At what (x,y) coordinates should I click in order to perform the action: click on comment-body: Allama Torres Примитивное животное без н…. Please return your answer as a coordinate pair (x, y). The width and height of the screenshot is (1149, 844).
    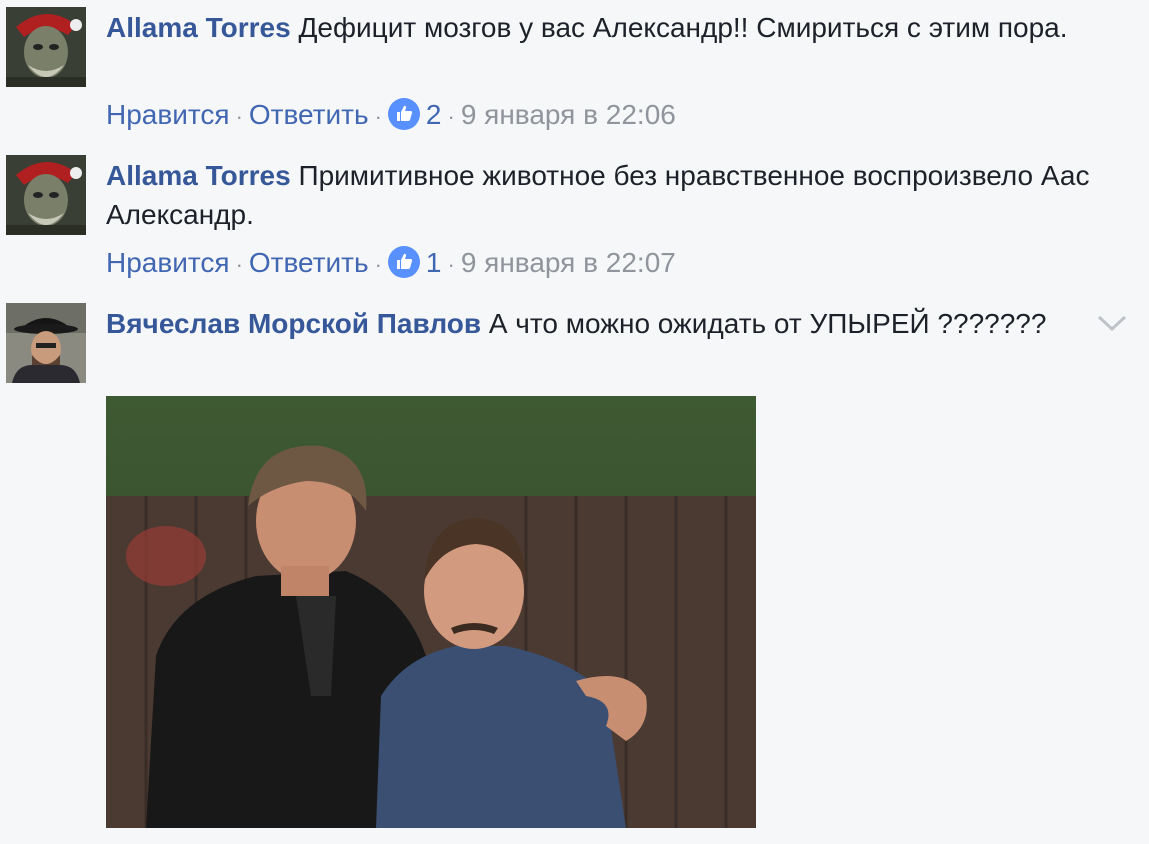
    Looking at the image, I should click on (601, 195).